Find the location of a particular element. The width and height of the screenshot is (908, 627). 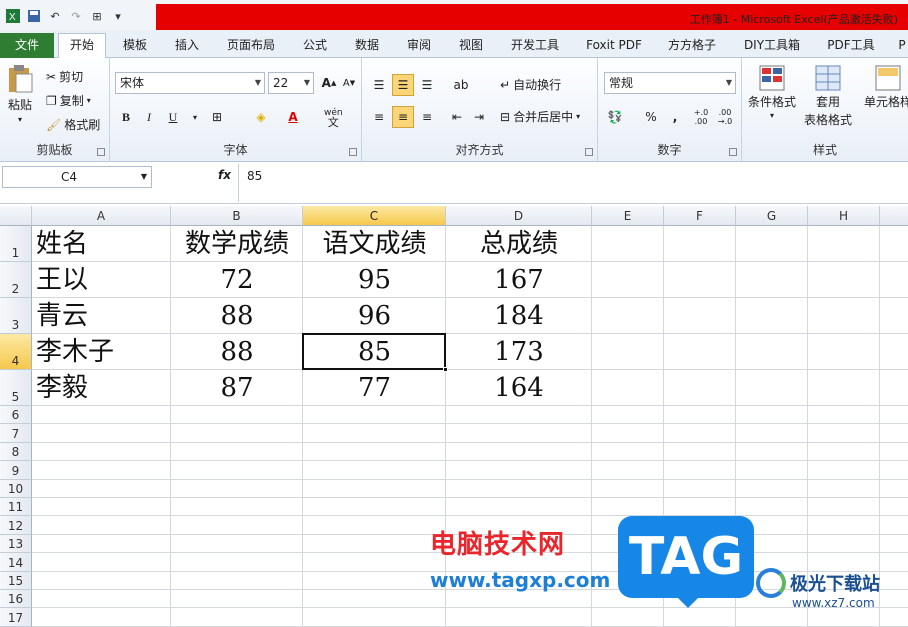

align-left-icon: ≡ is located at coordinates (379, 117).